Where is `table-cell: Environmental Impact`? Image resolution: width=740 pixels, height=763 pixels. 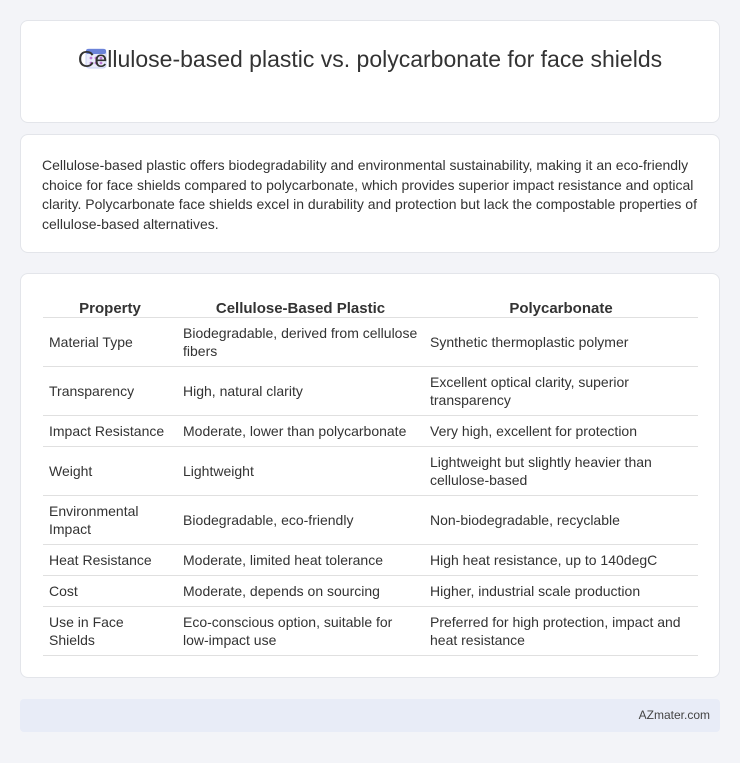 table-cell: Environmental Impact is located at coordinates (110, 520).